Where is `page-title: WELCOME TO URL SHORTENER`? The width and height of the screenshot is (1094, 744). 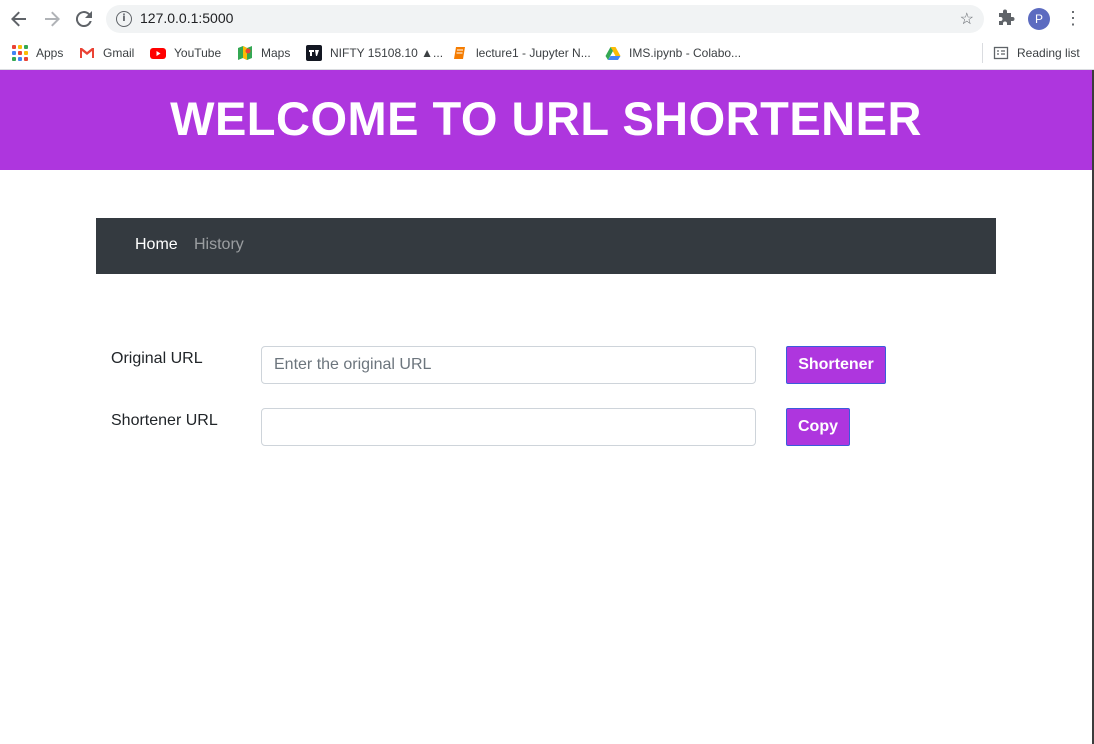 page-title: WELCOME TO URL SHORTENER is located at coordinates (546, 118).